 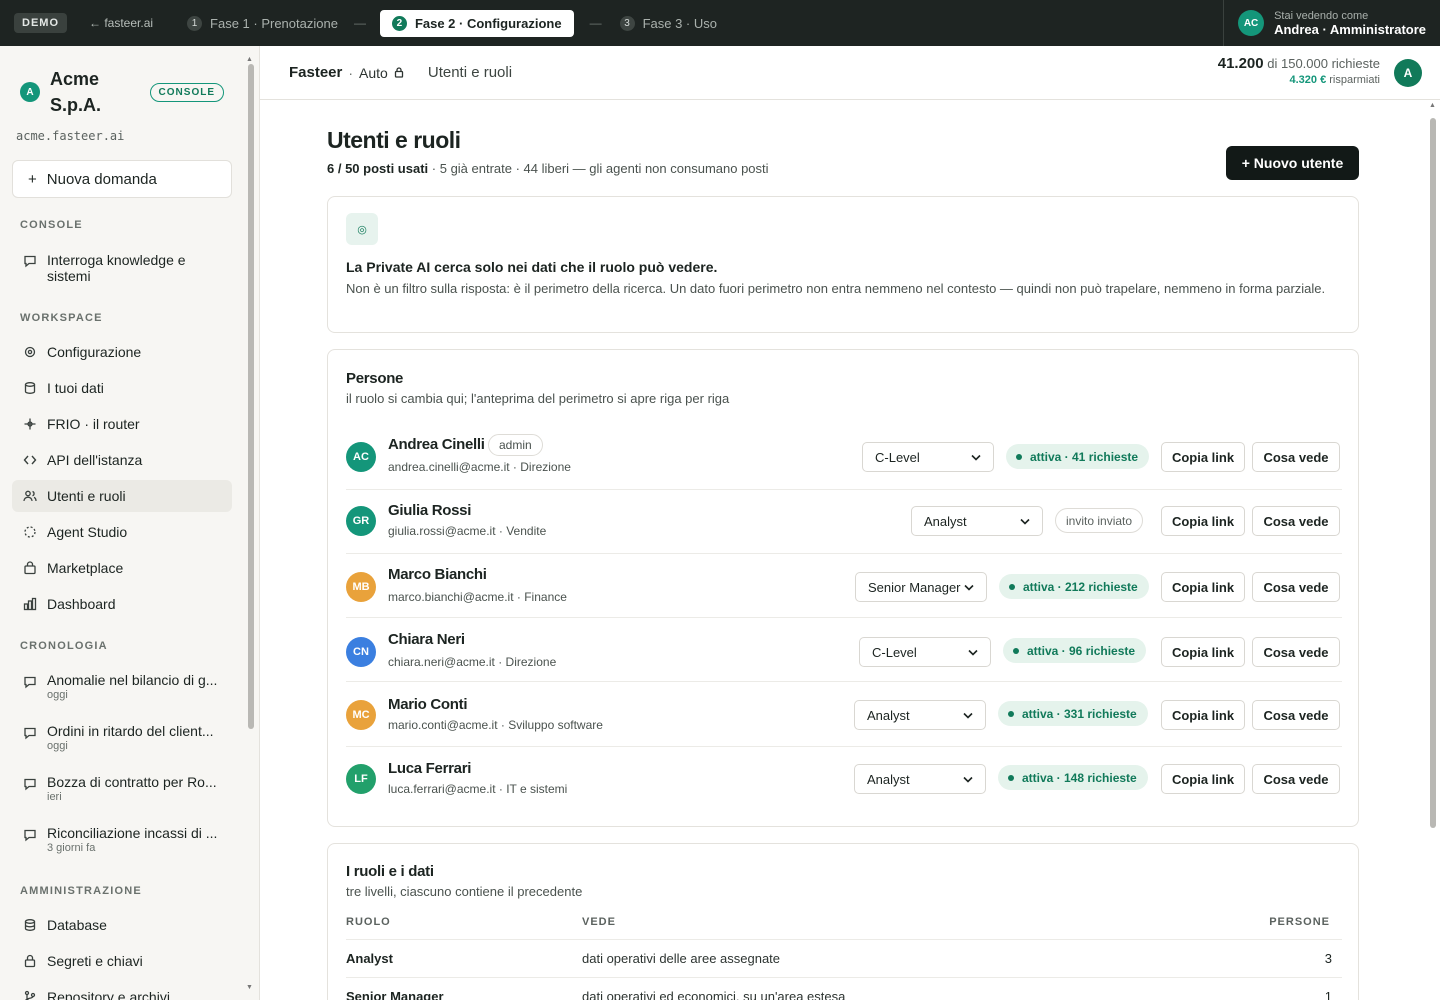 I want to click on sidebar-item-dashboard: Dashboard, so click(x=122, y=604).